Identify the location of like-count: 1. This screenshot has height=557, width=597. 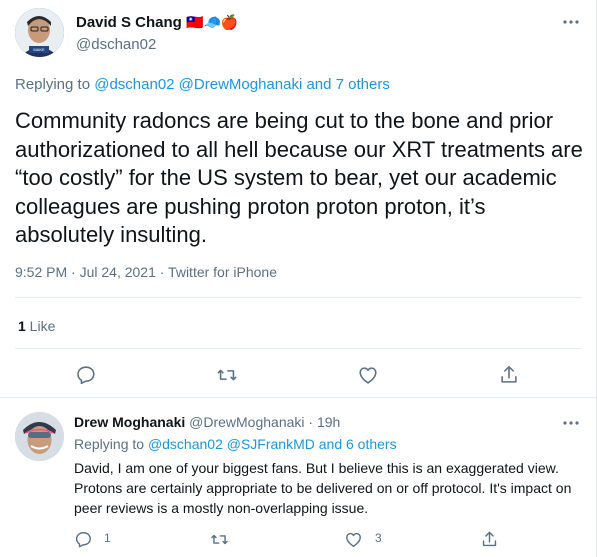
(22, 326).